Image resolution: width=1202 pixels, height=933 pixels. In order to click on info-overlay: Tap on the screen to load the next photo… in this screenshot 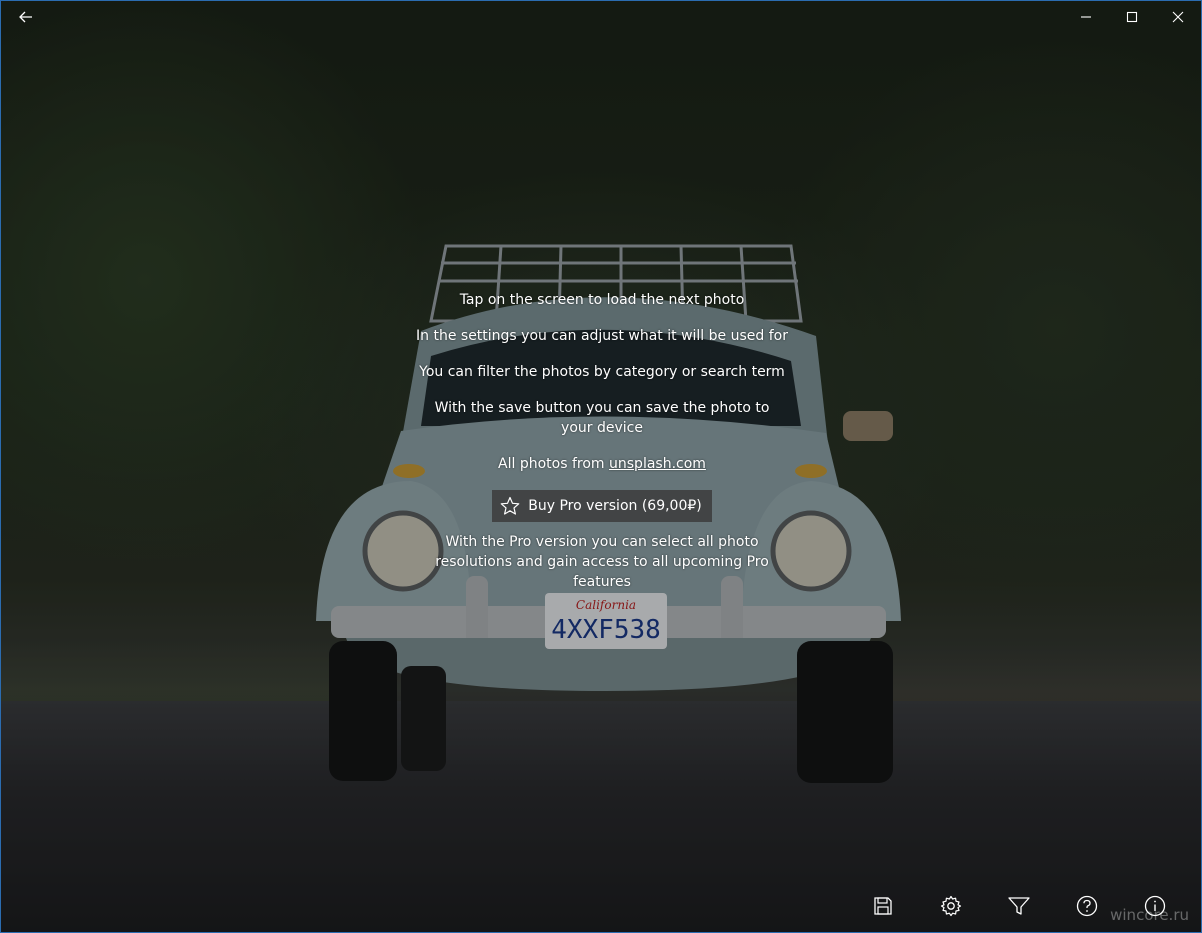, I will do `click(602, 449)`.